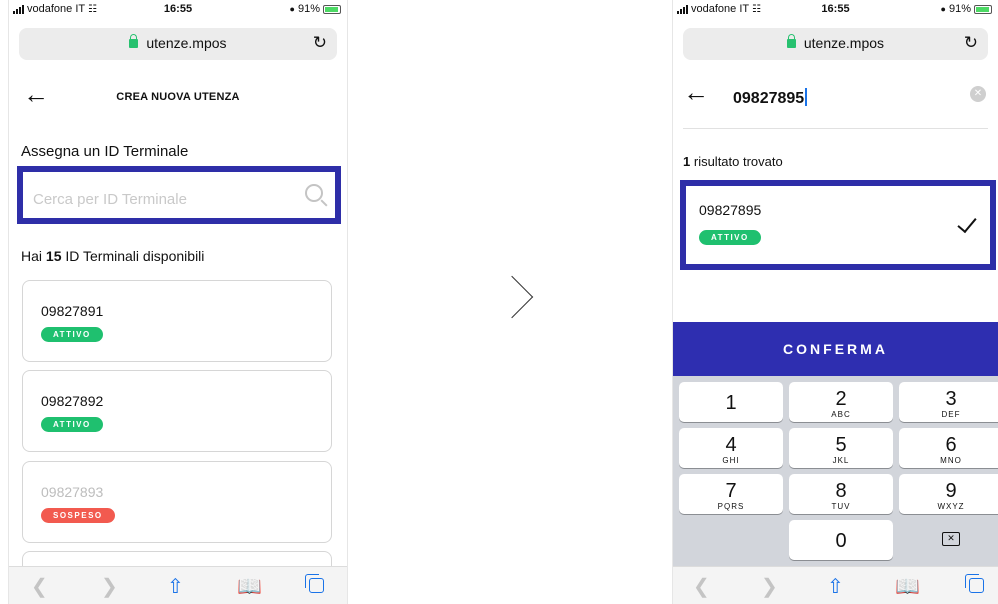  What do you see at coordinates (731, 494) in the screenshot?
I see `keypad-key-7: 7 PQRS` at bounding box center [731, 494].